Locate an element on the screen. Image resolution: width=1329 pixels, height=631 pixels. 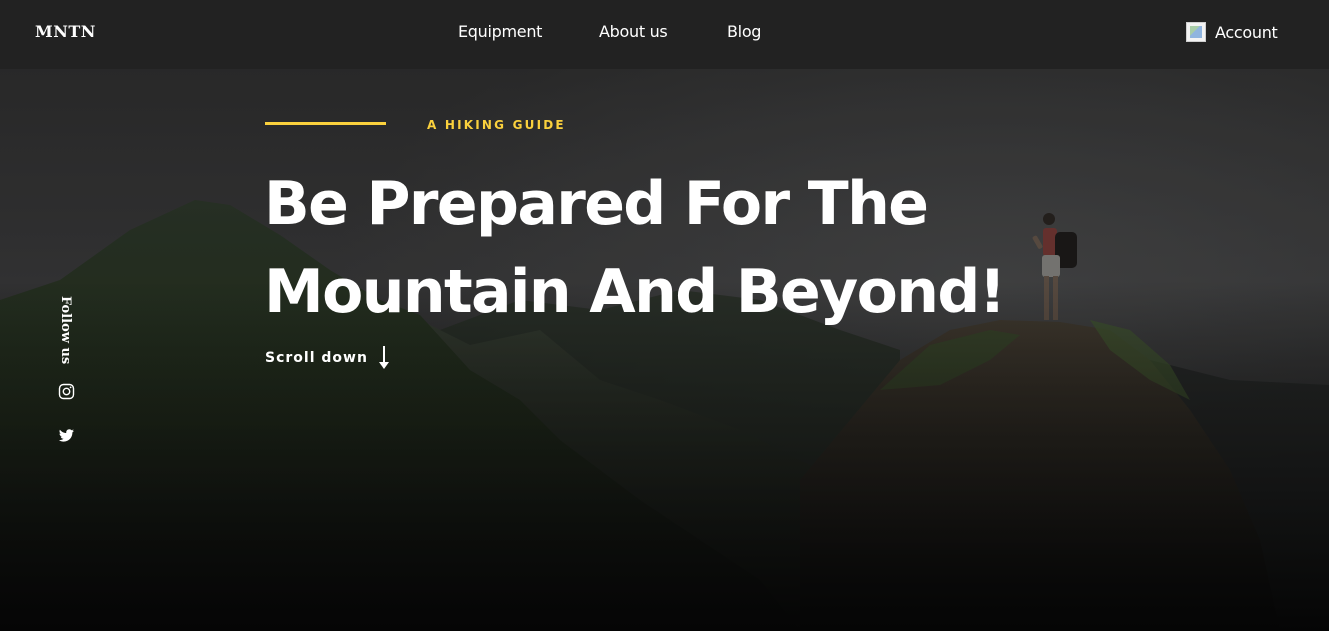
nav-item-blog: Blog is located at coordinates (744, 31).